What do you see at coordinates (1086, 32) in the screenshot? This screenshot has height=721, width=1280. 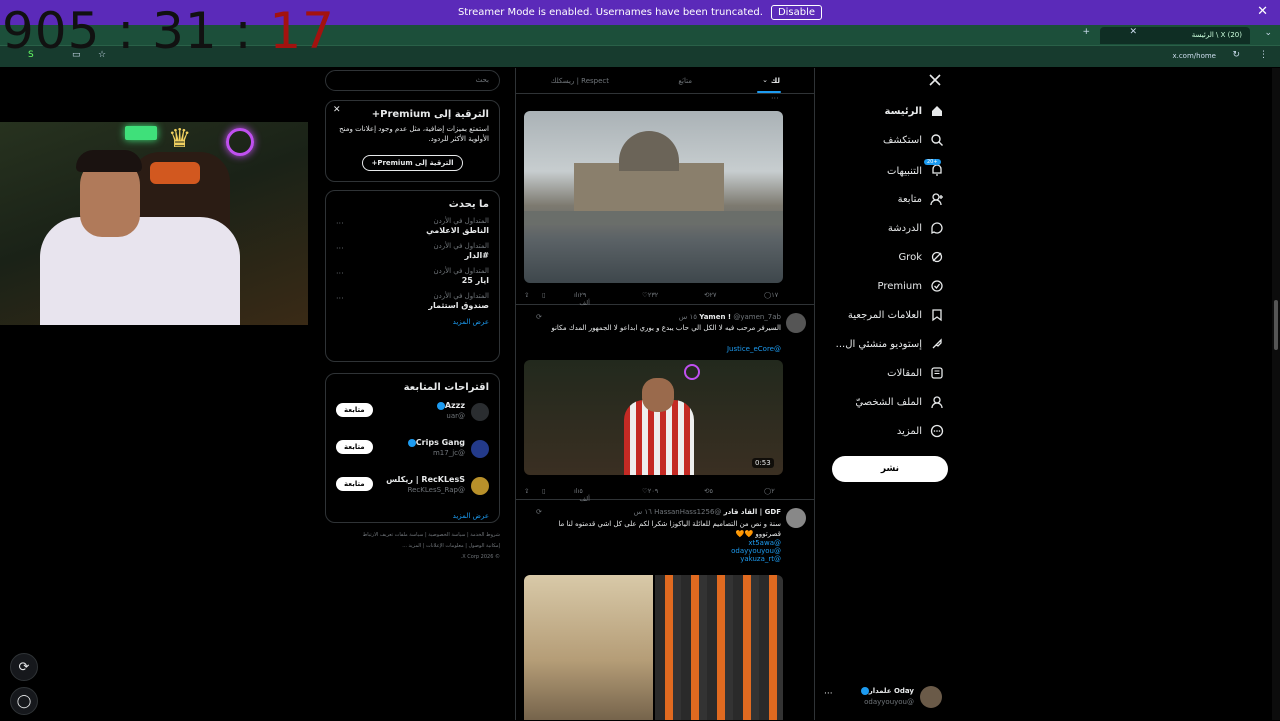 I see `new-tab-icon: +` at bounding box center [1086, 32].